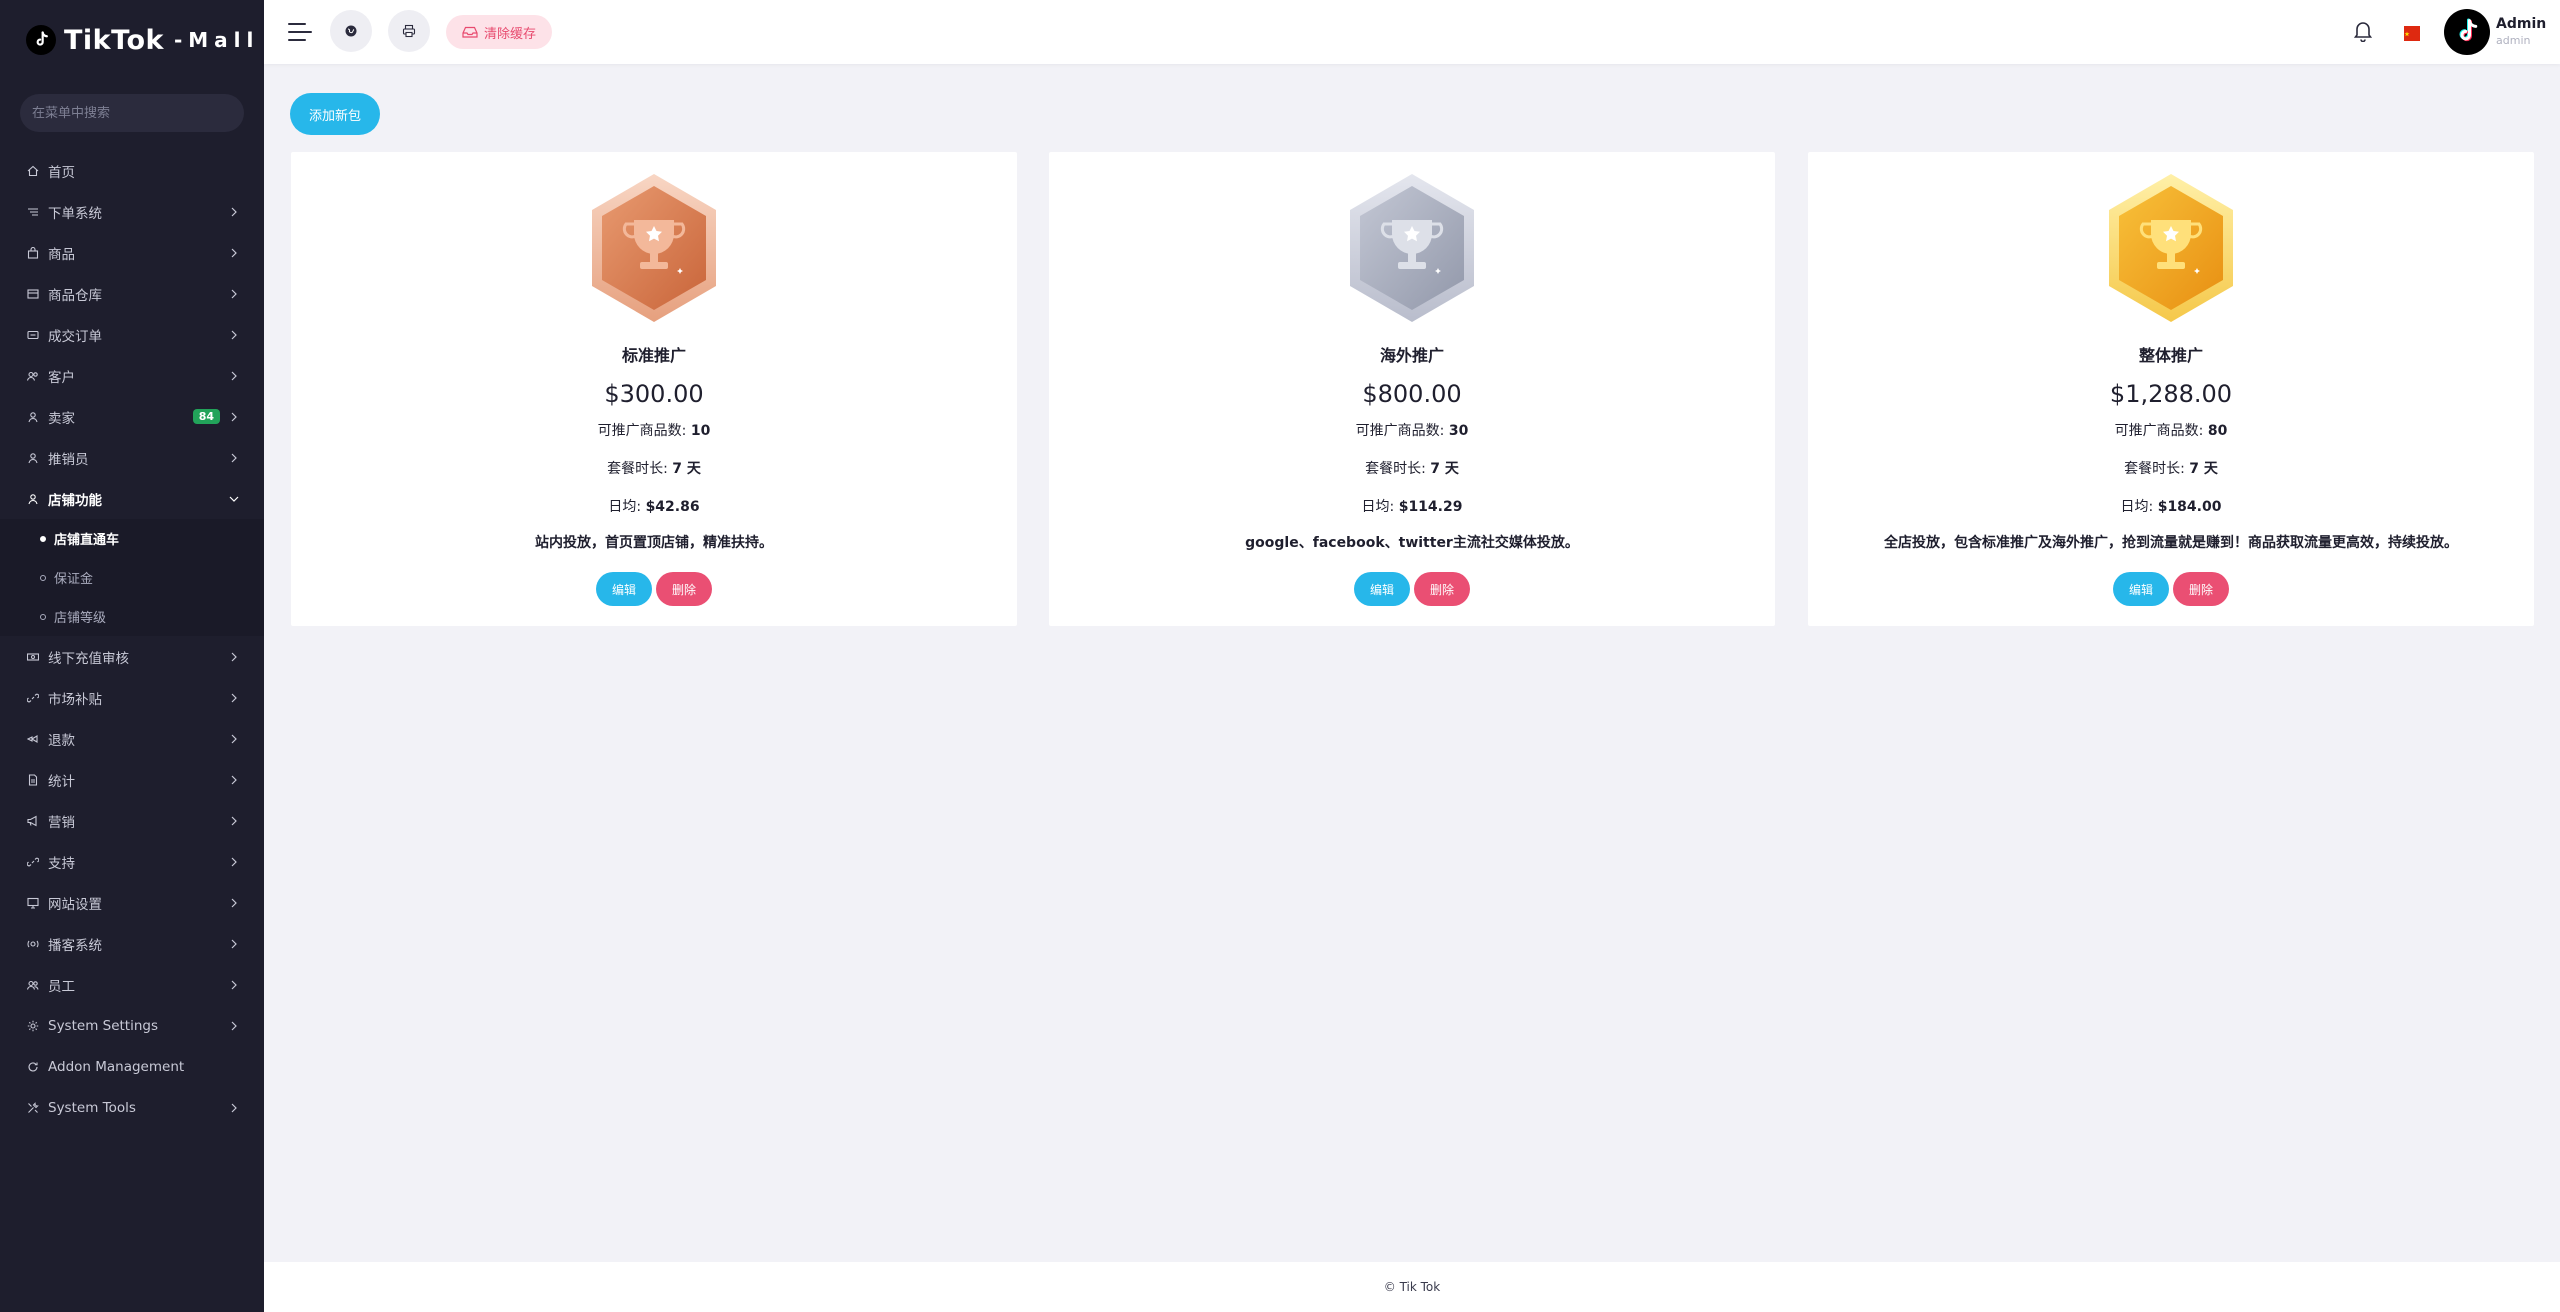 The width and height of the screenshot is (2560, 1312). I want to click on sidebar-item-label: 播客系统, so click(75, 945).